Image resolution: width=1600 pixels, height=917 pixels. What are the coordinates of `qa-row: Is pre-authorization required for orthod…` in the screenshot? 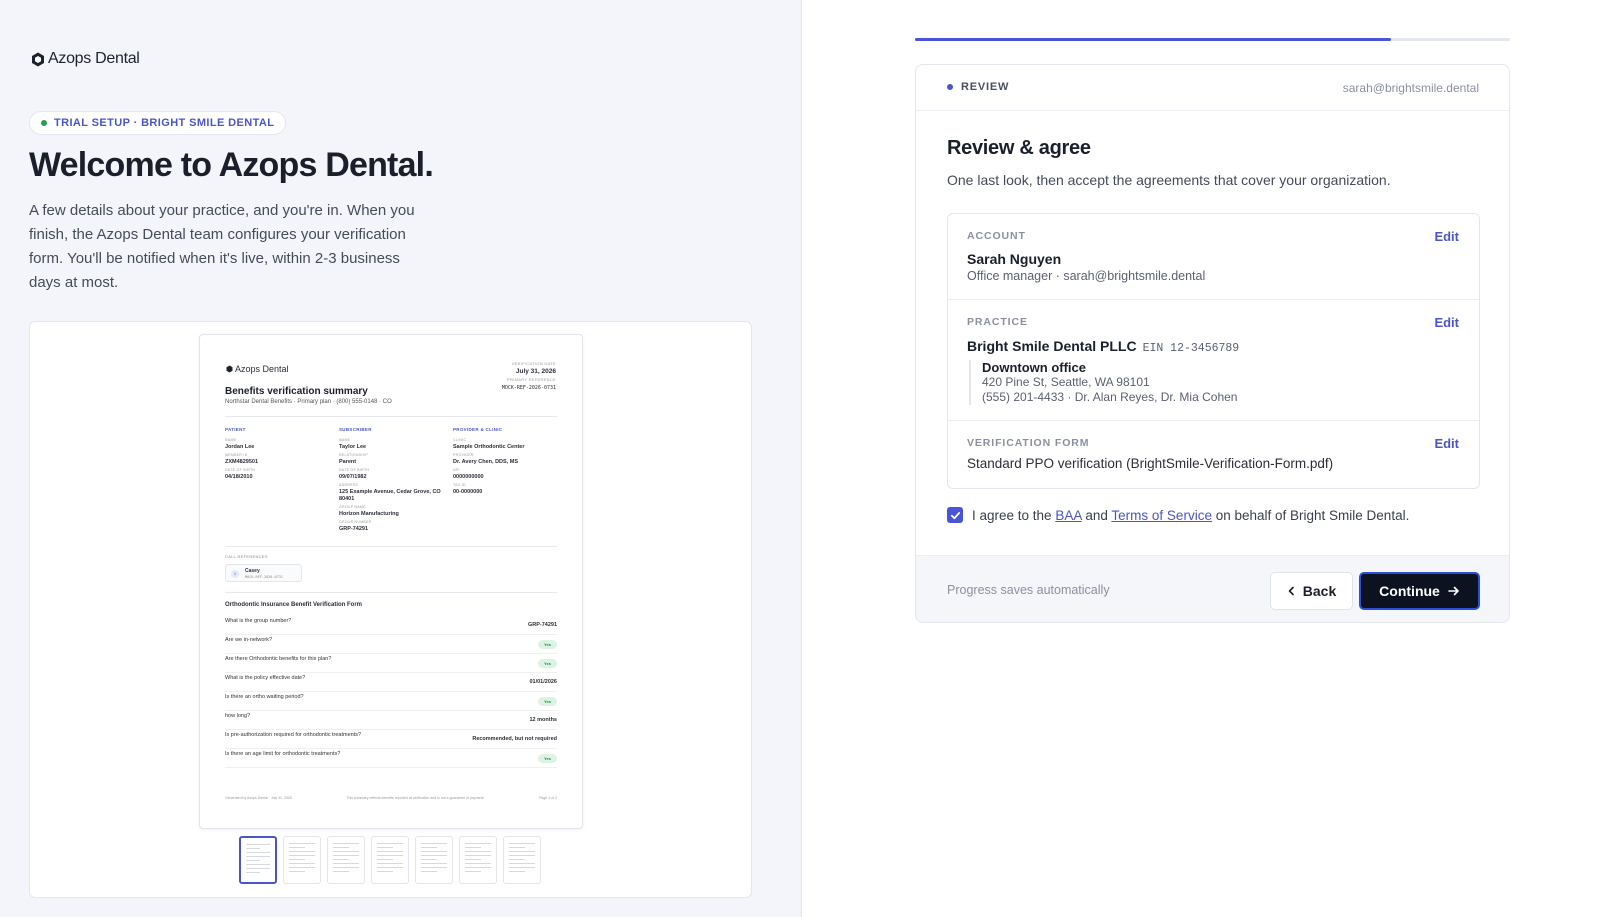 It's located at (391, 739).